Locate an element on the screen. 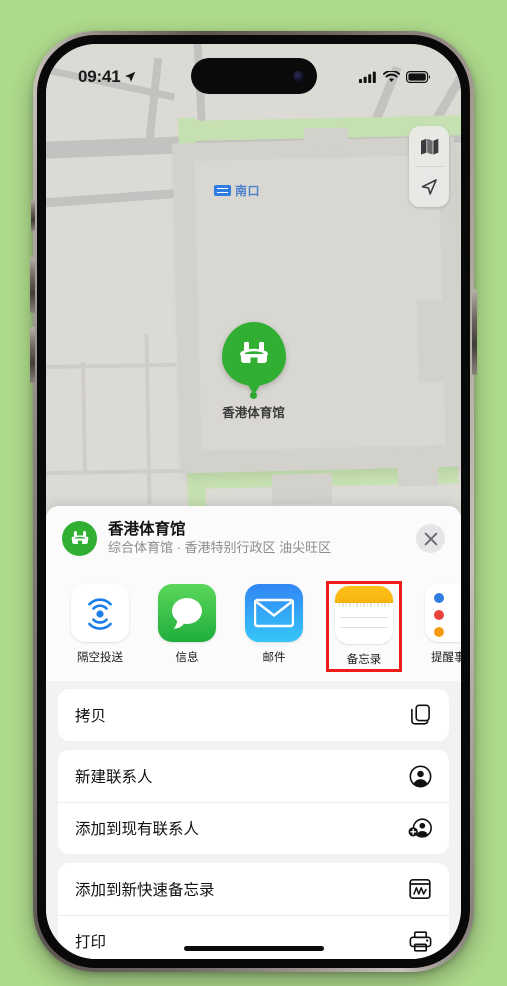  action-row-print: 打印 is located at coordinates (253, 937).